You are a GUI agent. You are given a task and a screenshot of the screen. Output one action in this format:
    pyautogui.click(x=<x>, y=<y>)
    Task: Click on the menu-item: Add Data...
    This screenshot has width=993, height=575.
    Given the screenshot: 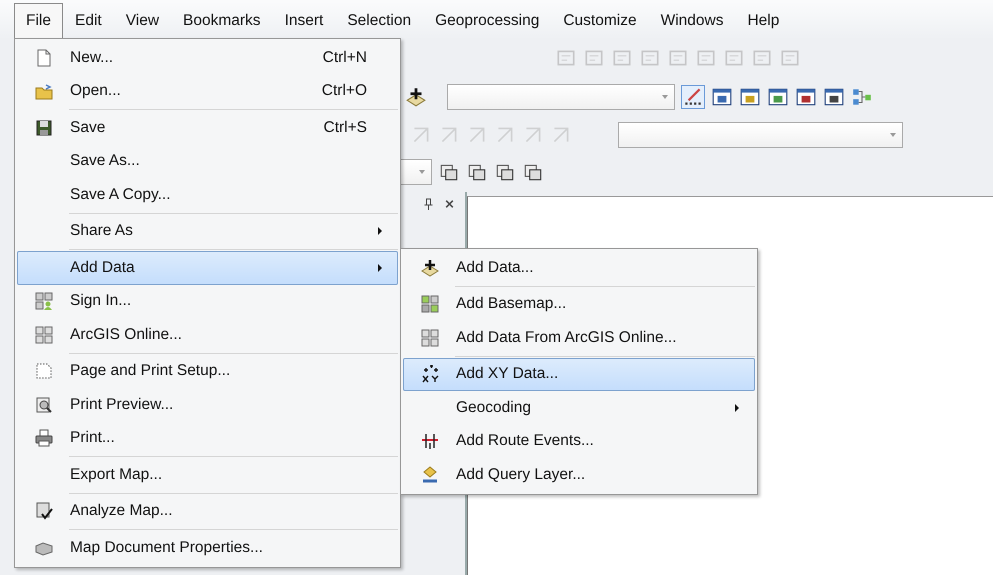 What is the action you would take?
    pyautogui.click(x=579, y=267)
    